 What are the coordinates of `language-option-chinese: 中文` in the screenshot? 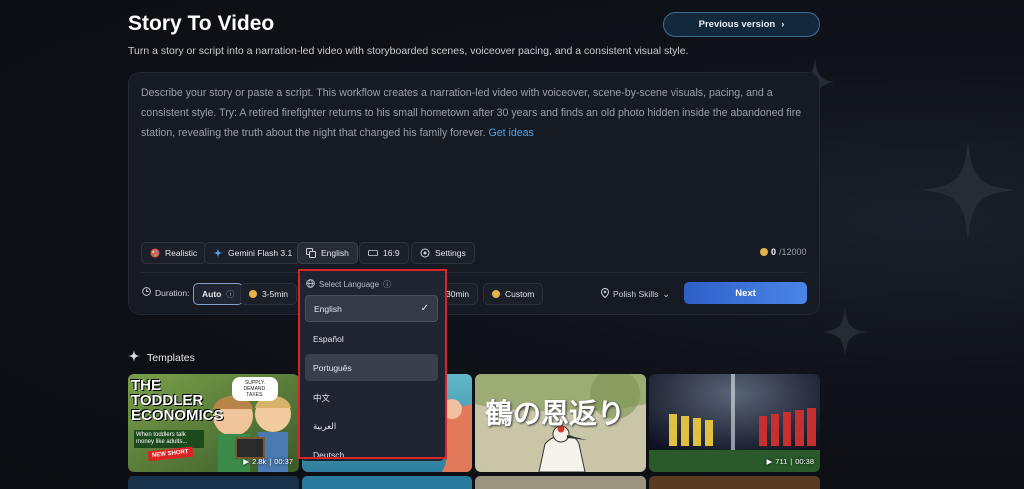 It's located at (371, 397).